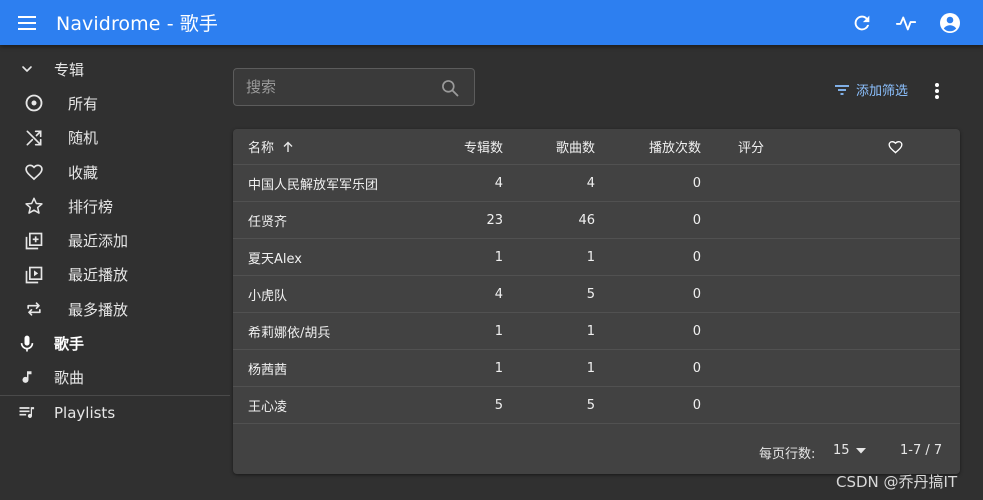 Image resolution: width=983 pixels, height=500 pixels. Describe the element at coordinates (137, 24) in the screenshot. I see `page-title: Navidrome - 歌手` at that location.